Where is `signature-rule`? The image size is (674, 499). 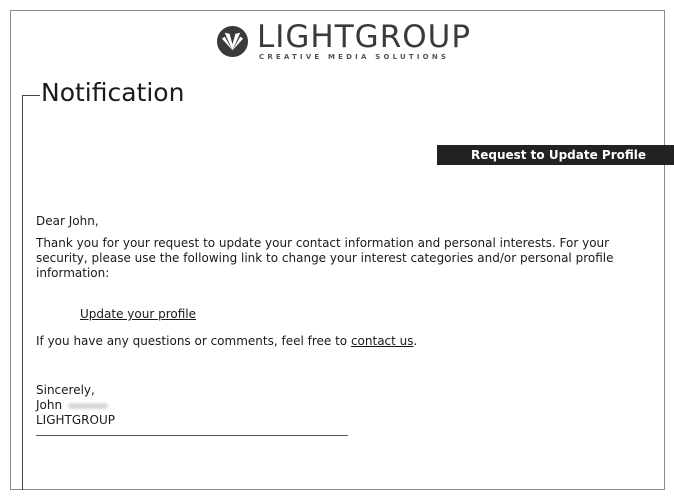
signature-rule is located at coordinates (192, 435).